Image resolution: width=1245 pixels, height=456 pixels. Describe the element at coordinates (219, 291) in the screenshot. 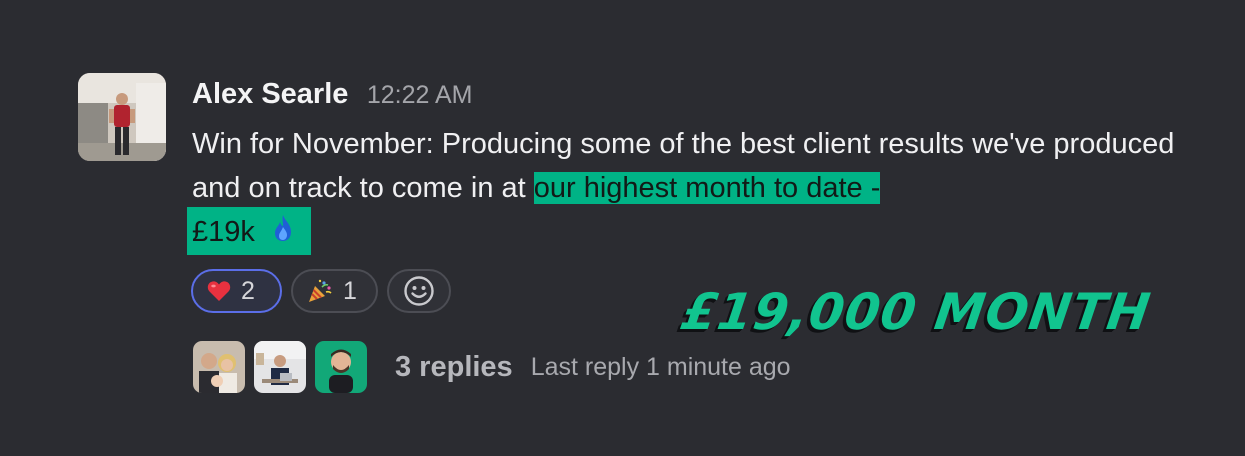

I see `heart-icon` at that location.